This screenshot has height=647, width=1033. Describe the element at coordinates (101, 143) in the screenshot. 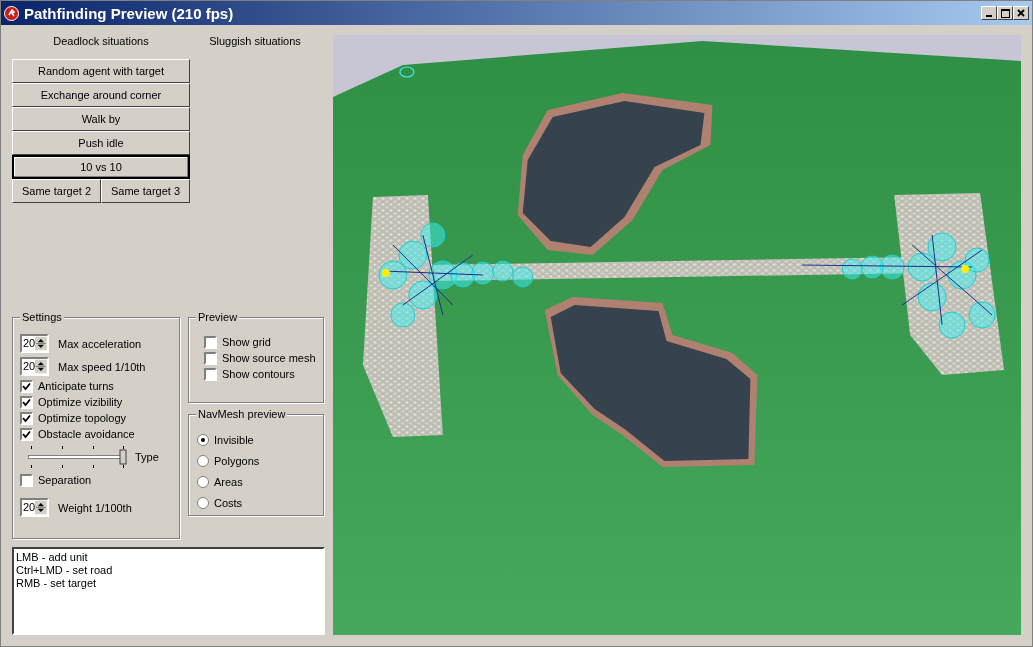

I see `scenario-button: Push idle` at that location.